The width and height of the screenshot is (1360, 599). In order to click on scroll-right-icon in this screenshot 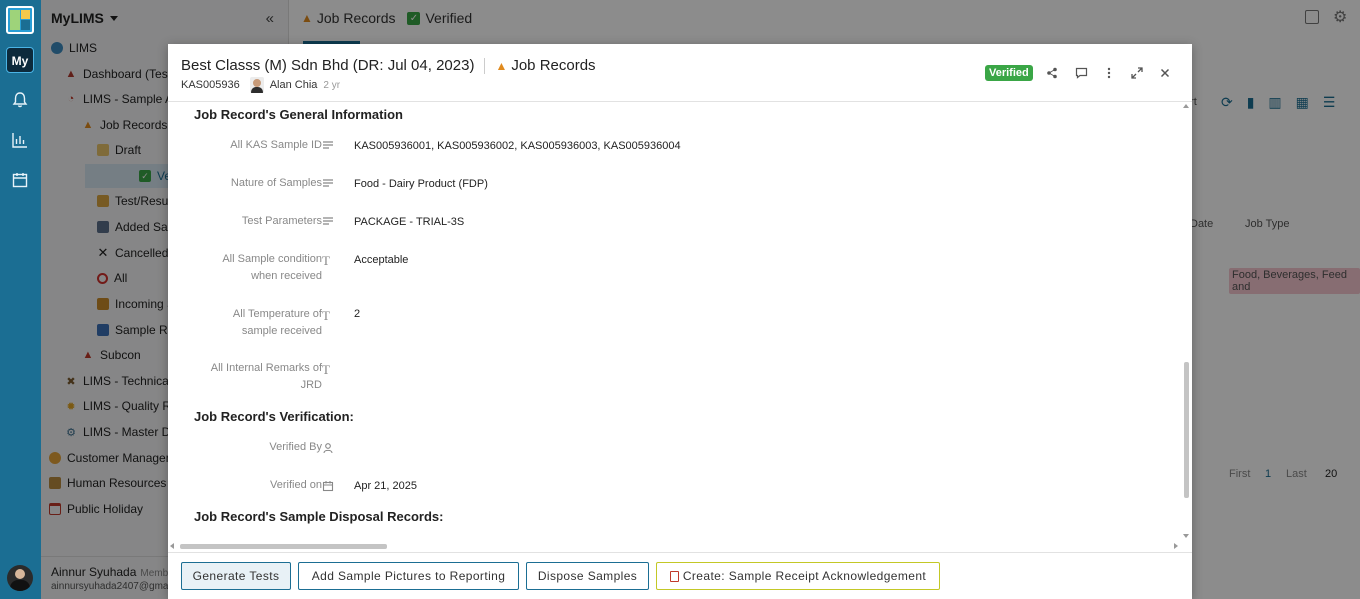, I will do `click(1176, 546)`.